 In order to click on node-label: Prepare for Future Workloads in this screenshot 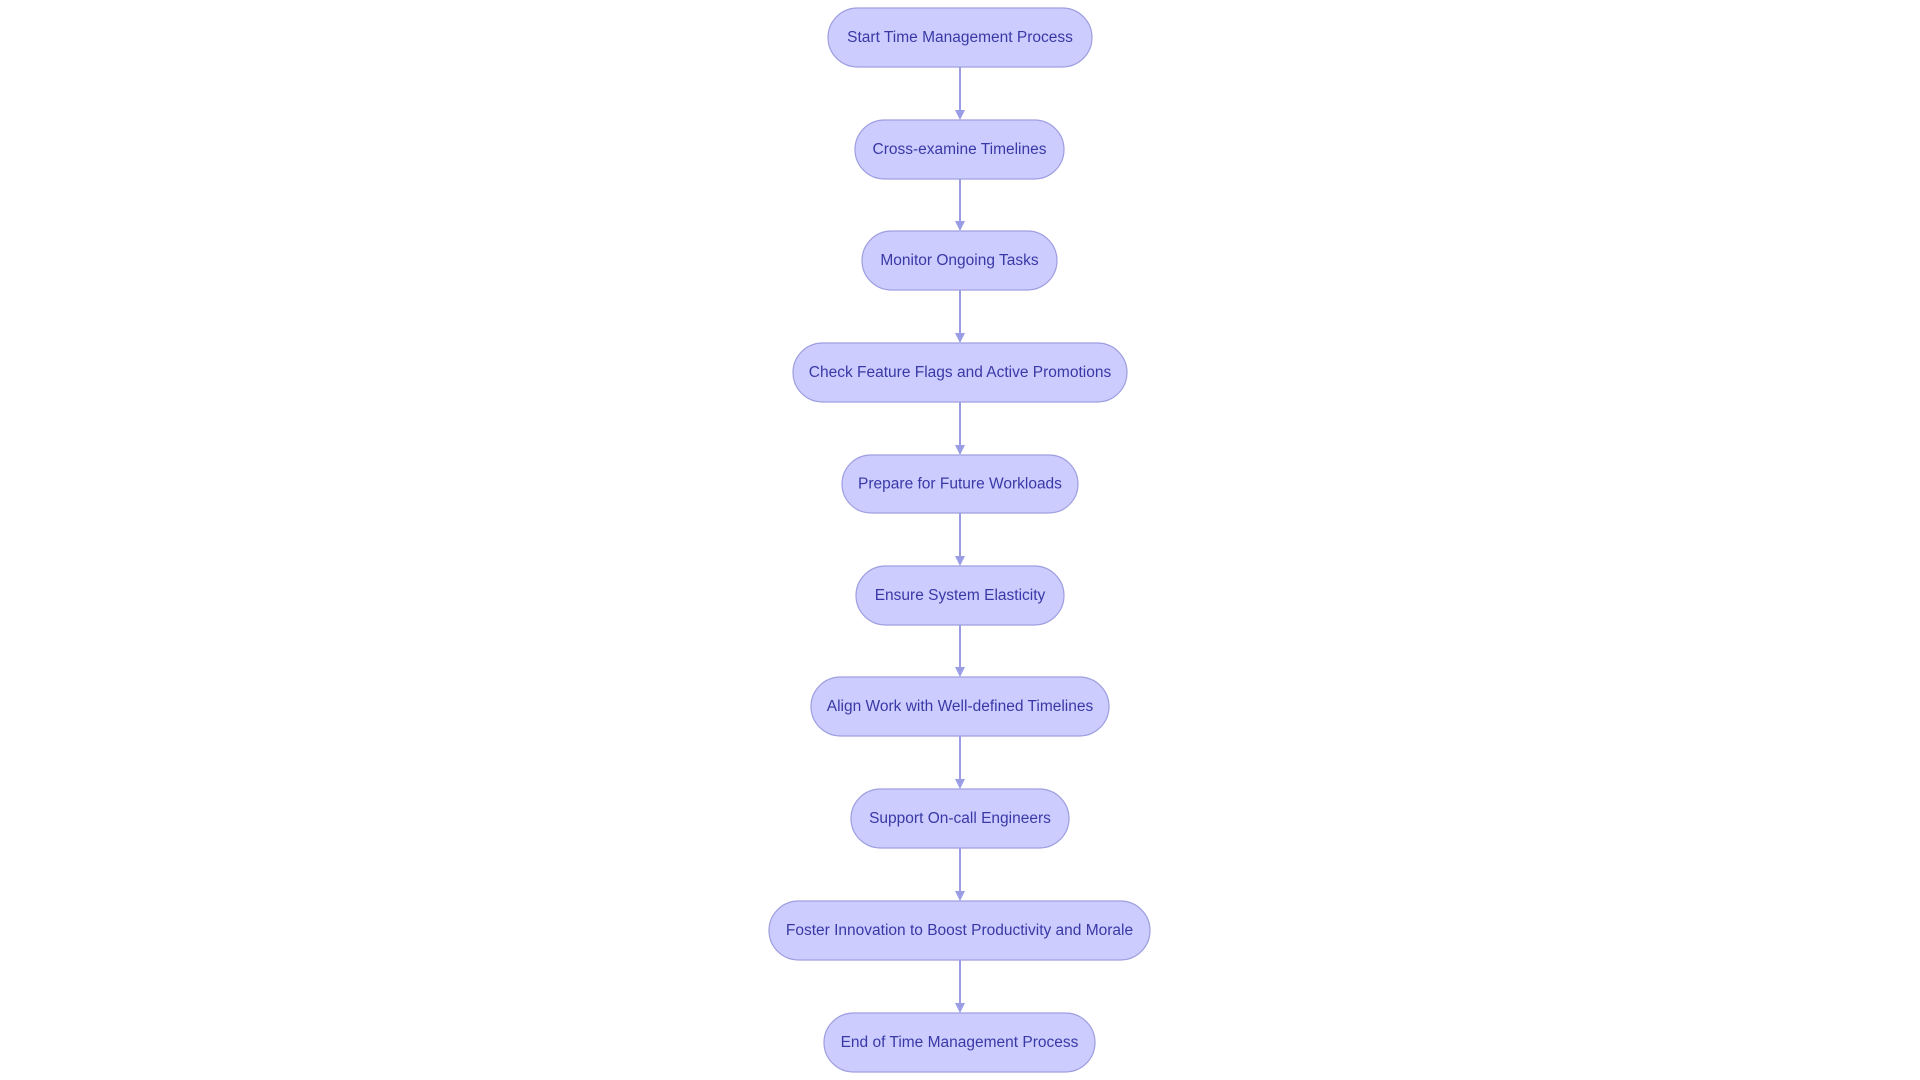, I will do `click(960, 484)`.